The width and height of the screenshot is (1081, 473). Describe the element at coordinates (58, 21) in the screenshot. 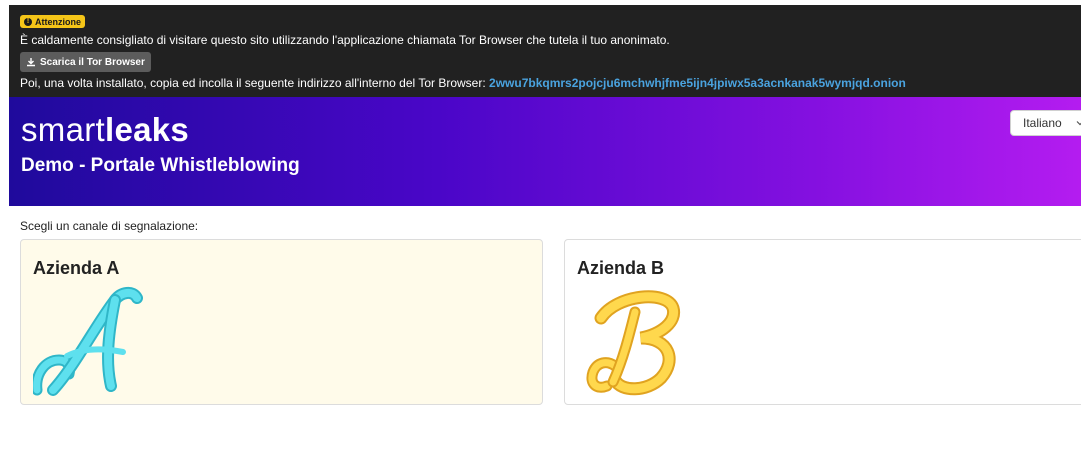

I see `attention-badge-label: Attenzione` at that location.